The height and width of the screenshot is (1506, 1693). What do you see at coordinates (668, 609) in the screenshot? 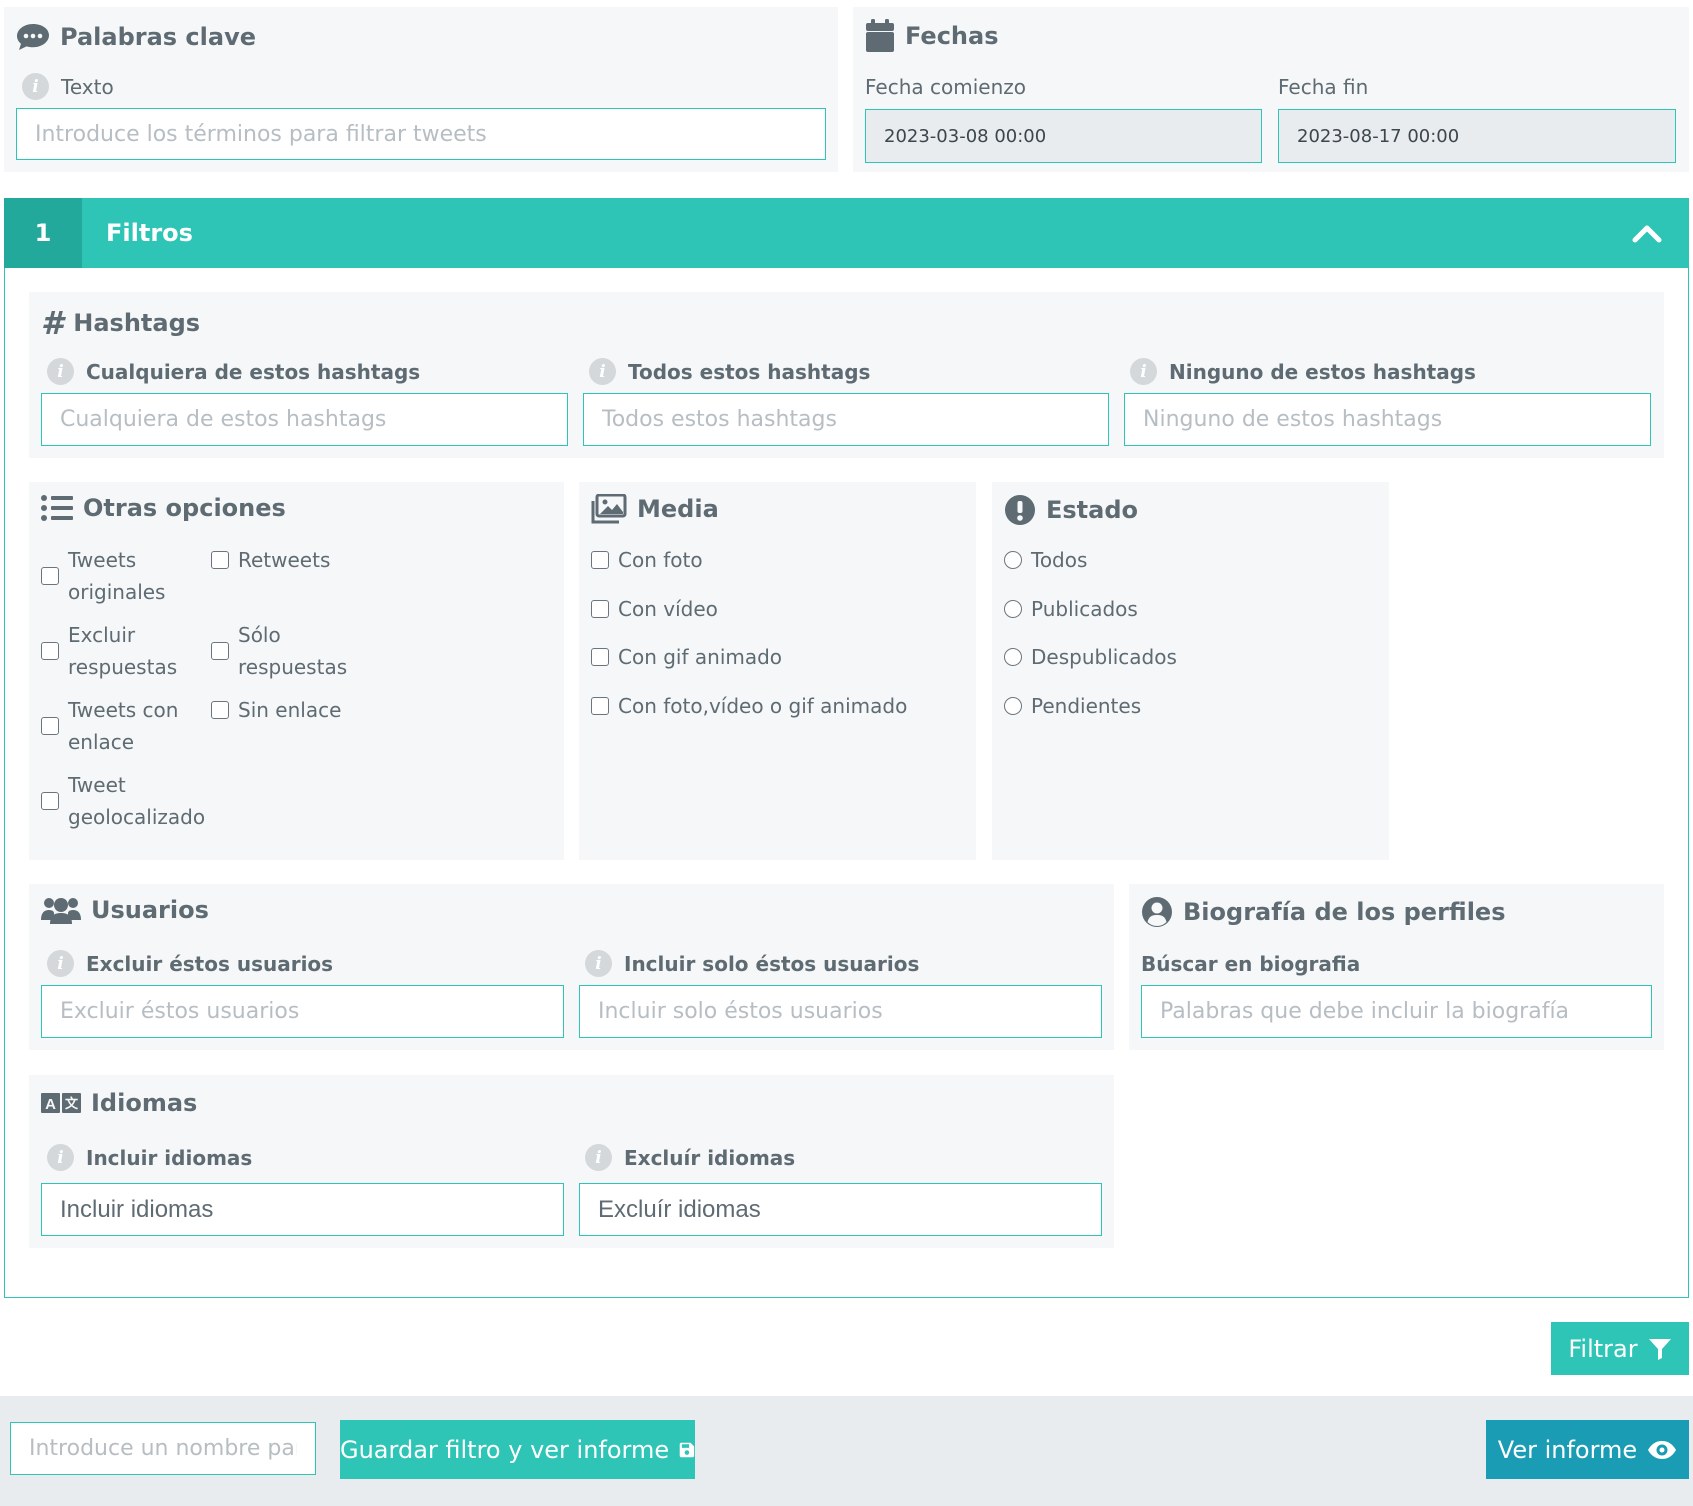
I see `option-label: Con vídeo` at bounding box center [668, 609].